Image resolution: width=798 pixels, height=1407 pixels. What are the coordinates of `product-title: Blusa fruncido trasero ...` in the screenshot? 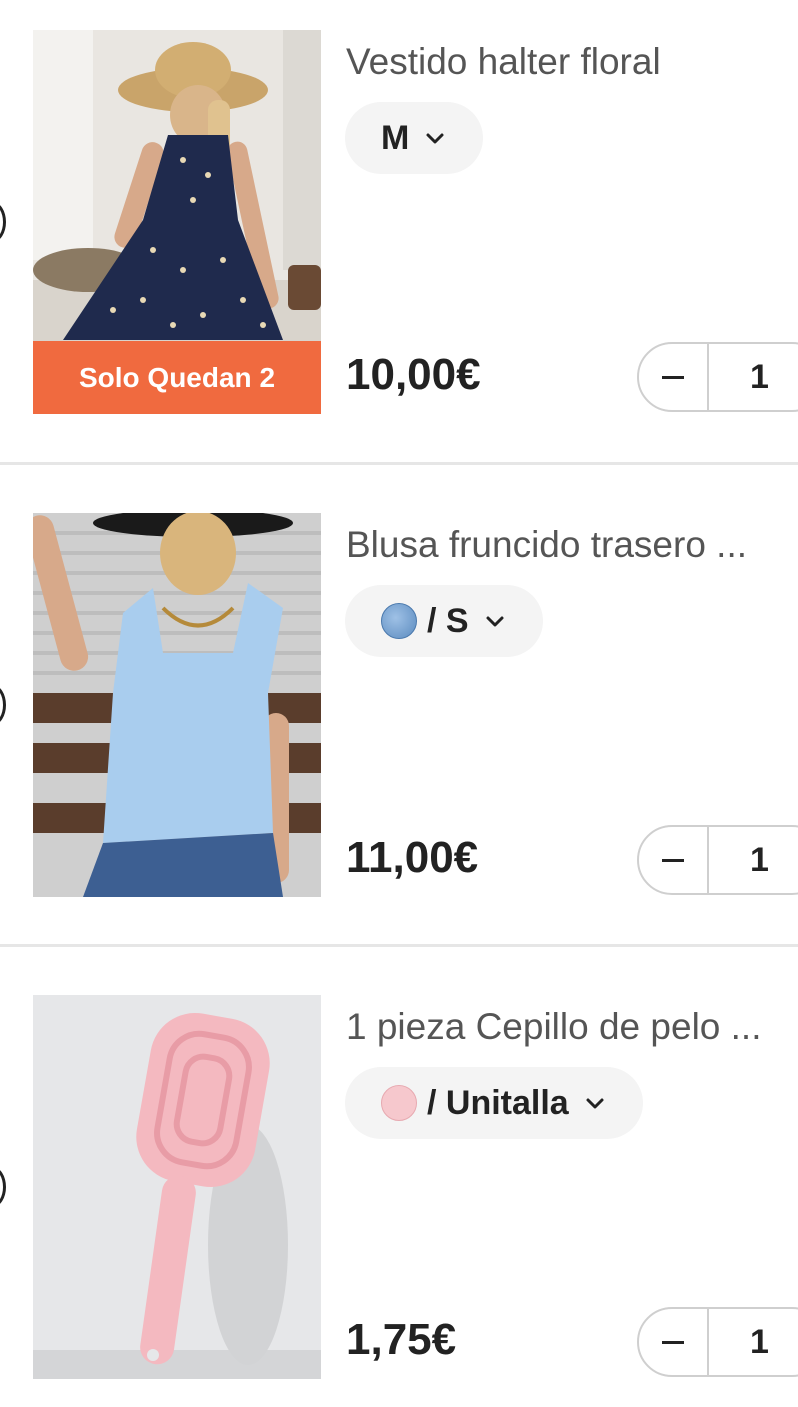 It's located at (568, 545).